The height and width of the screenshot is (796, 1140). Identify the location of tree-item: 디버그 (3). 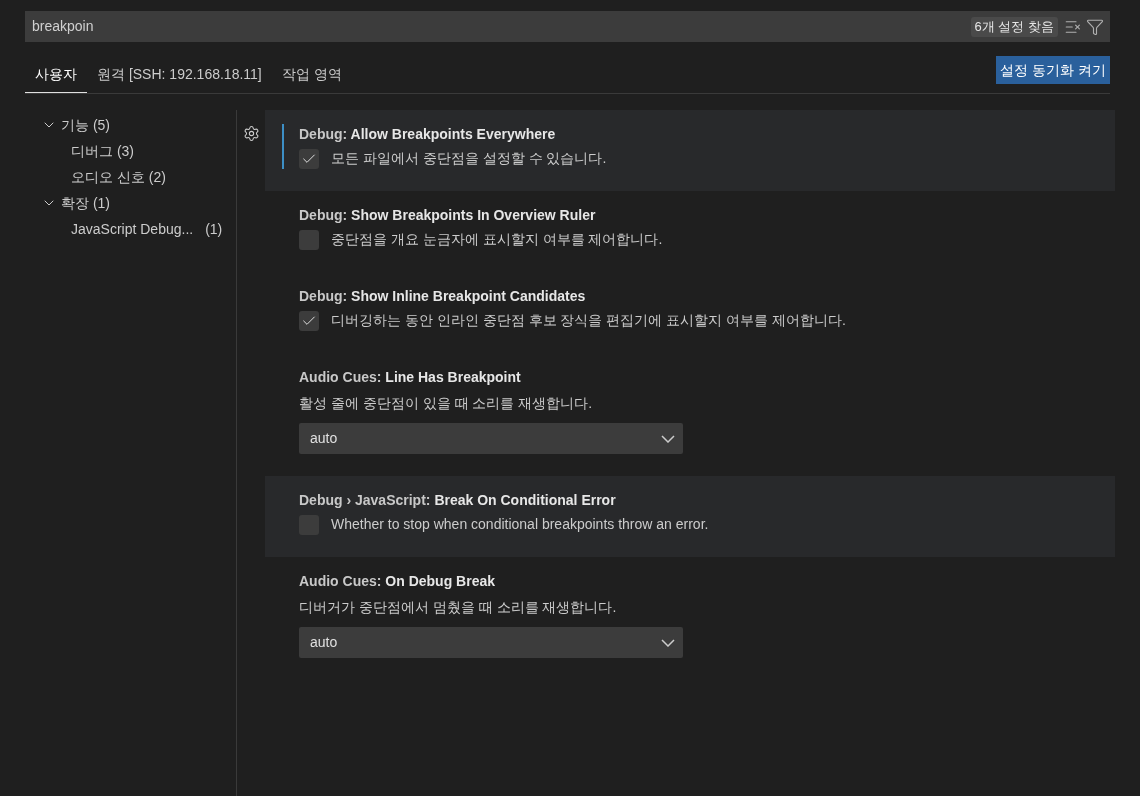
(102, 151).